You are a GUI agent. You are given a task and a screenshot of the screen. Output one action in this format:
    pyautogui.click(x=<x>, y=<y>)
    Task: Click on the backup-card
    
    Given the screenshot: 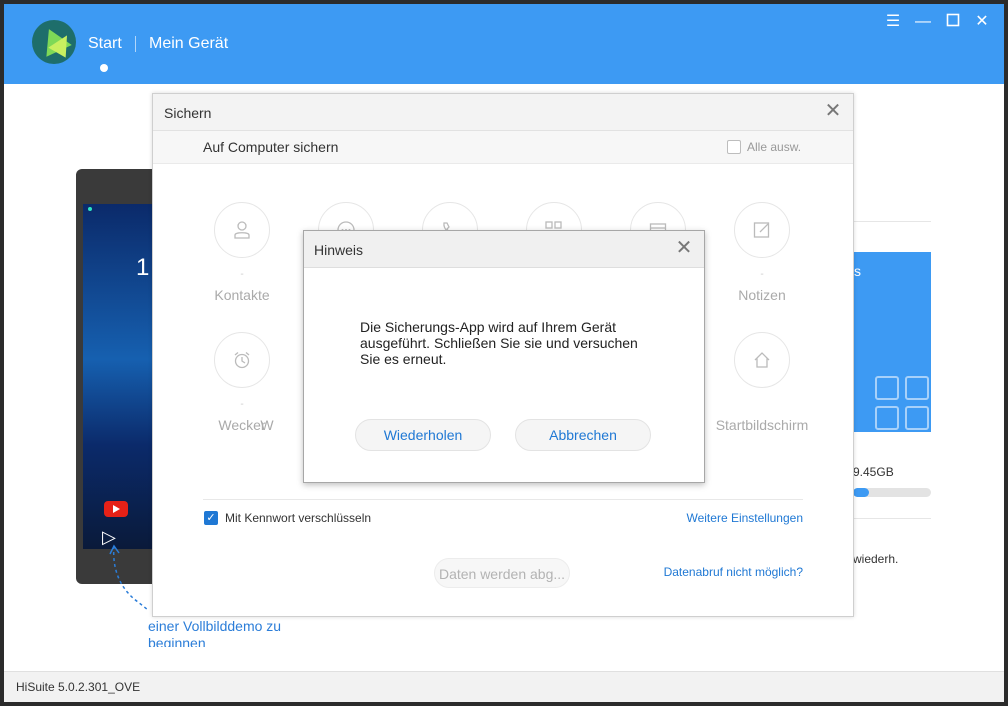 What is the action you would take?
    pyautogui.click(x=892, y=342)
    